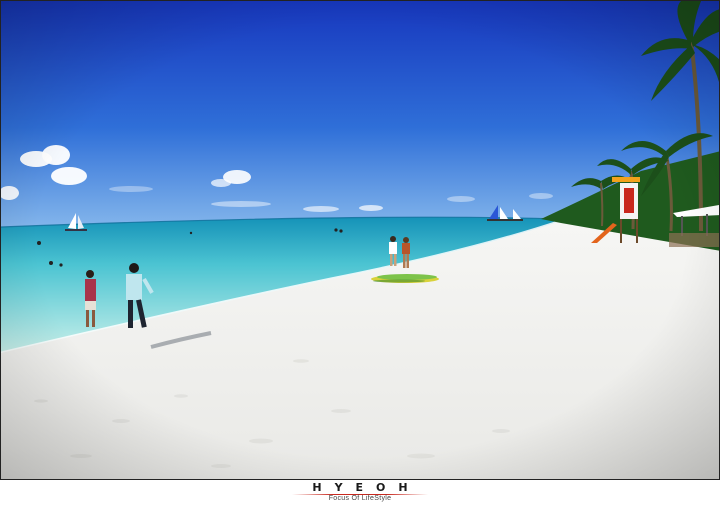 This screenshot has width=720, height=506. Describe the element at coordinates (360, 498) in the screenshot. I see `brand-tagline: Focus Of LifeStyle` at that location.